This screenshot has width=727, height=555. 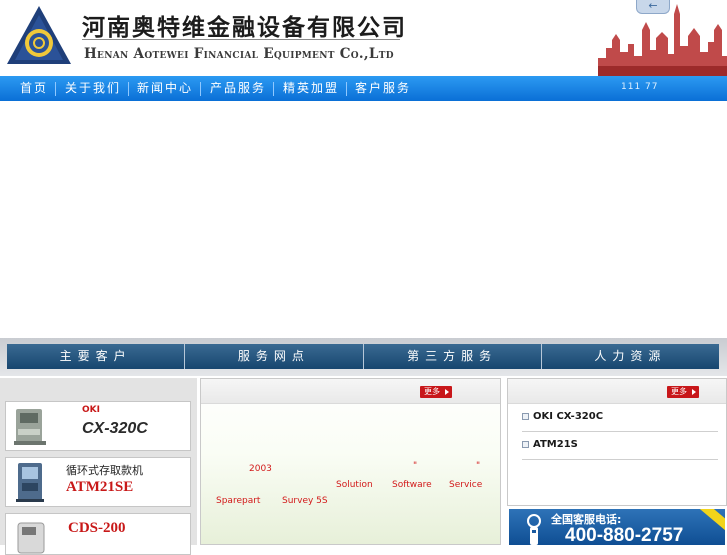 What do you see at coordinates (31, 538) in the screenshot?
I see `sorter-machine-icon` at bounding box center [31, 538].